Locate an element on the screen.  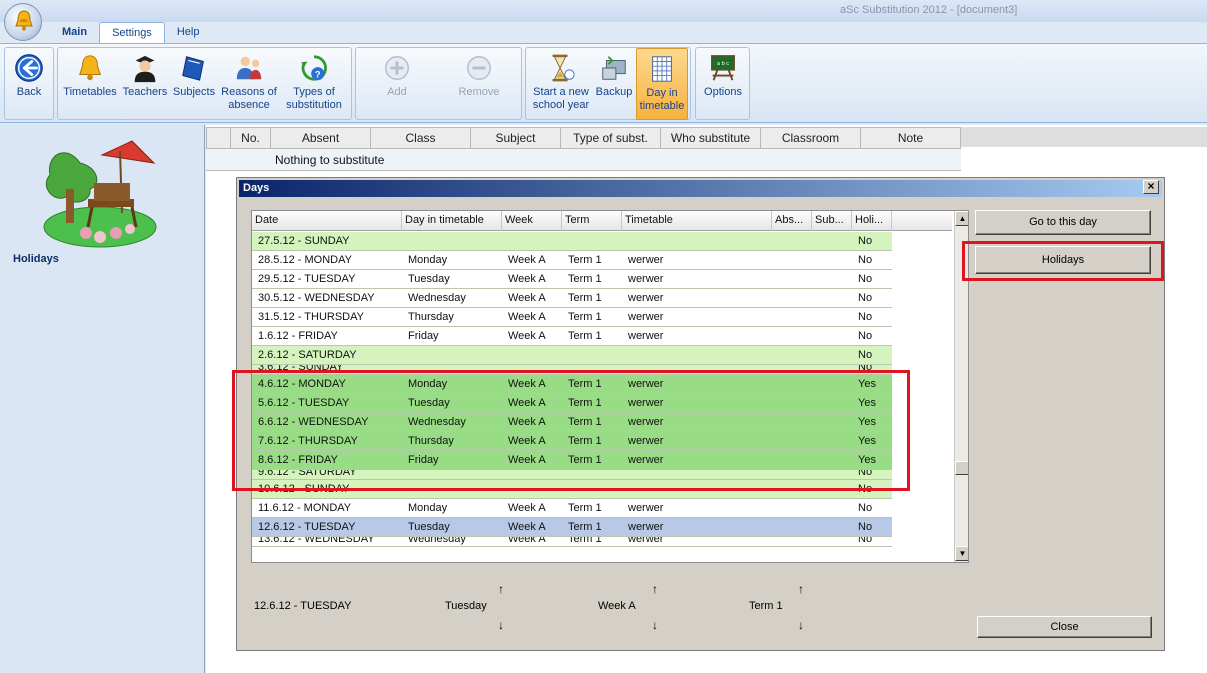
term-up-arrow-icon: ↑ is located at coordinates (801, 589).